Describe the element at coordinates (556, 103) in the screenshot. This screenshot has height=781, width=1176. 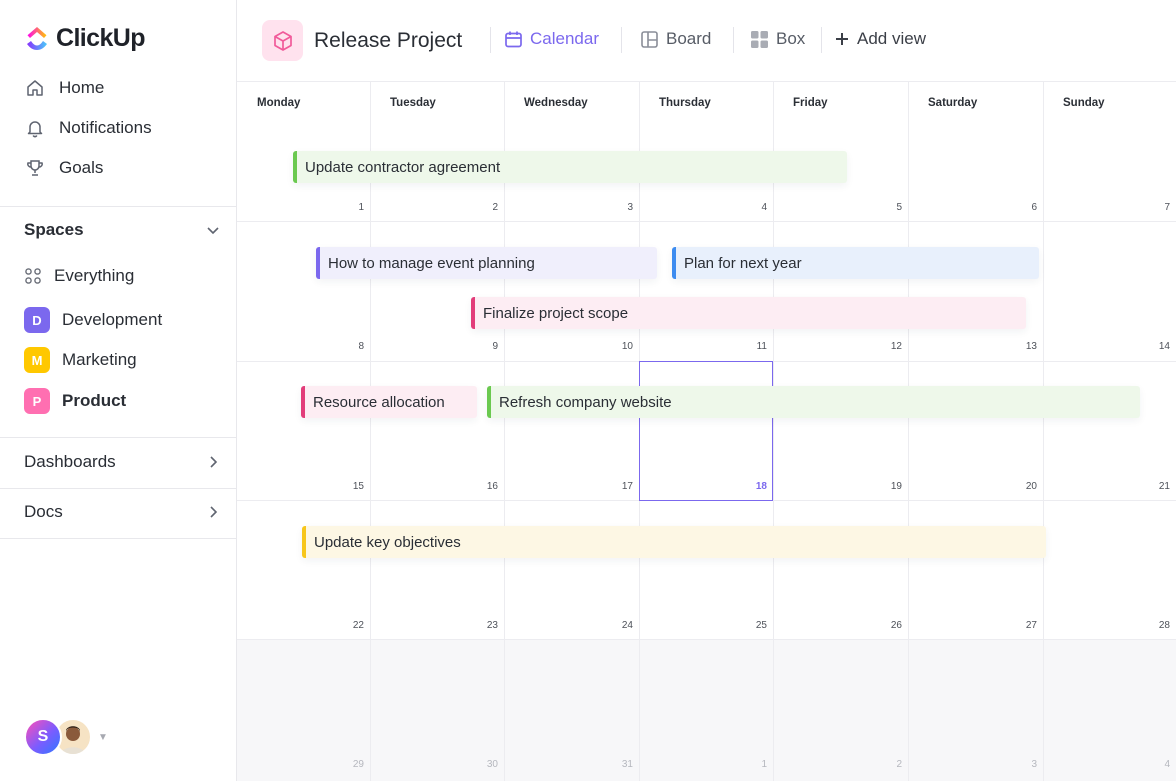
I see `day-header-wednesday: Wednesday` at that location.